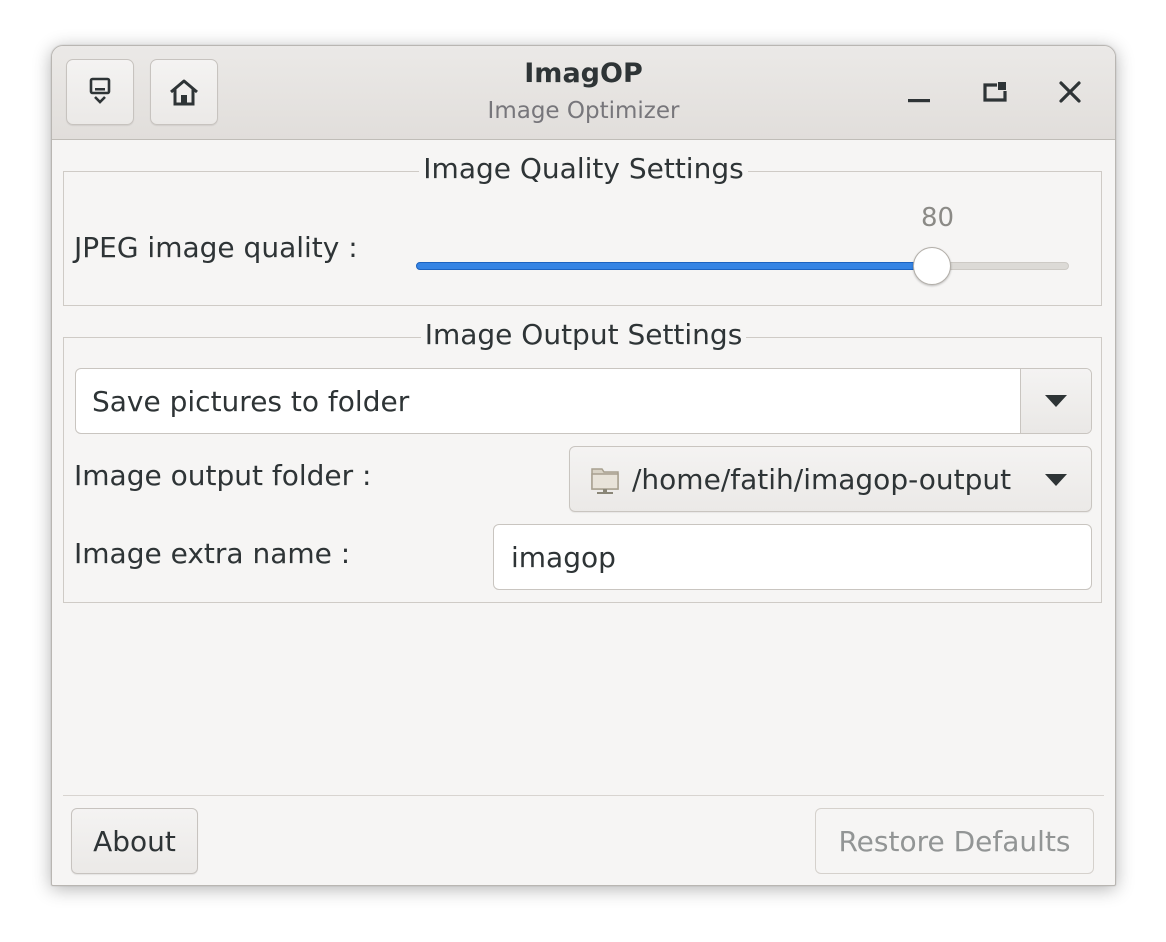 The height and width of the screenshot is (942, 1166). What do you see at coordinates (605, 481) in the screenshot?
I see `folder-icon` at bounding box center [605, 481].